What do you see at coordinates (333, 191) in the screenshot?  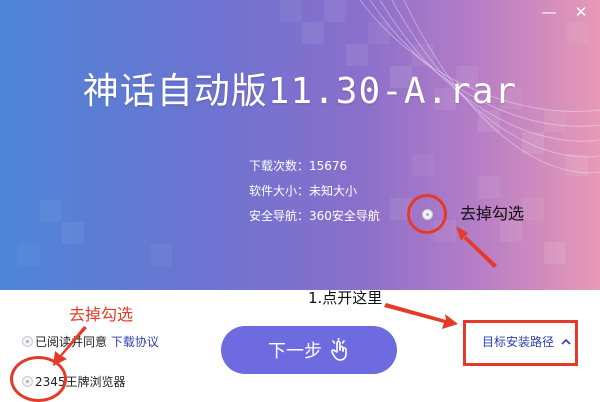 I see `size-value: 未知大小` at bounding box center [333, 191].